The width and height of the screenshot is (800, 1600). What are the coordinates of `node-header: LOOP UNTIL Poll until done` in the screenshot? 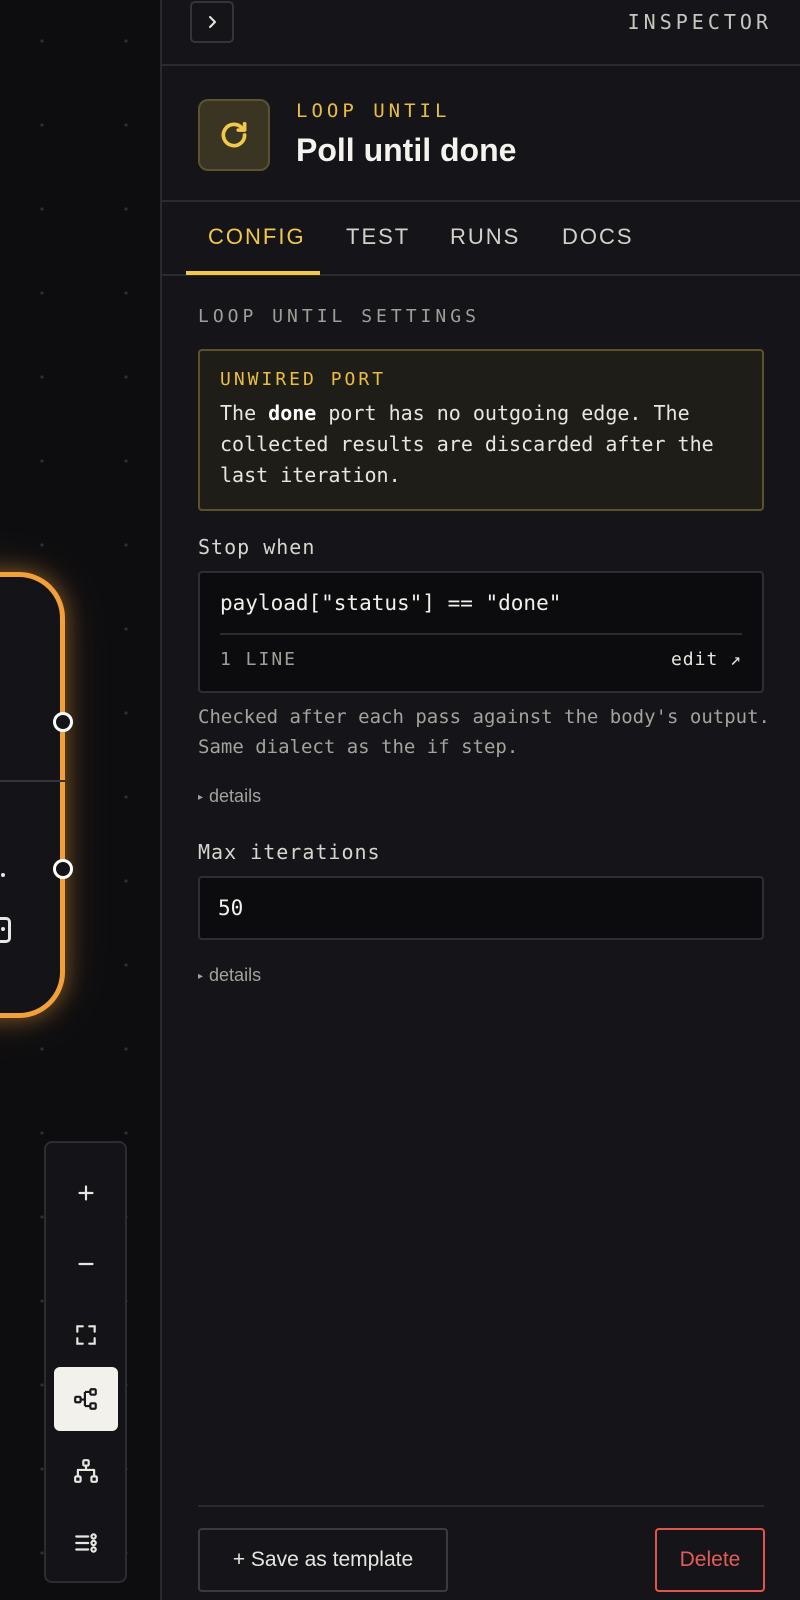 It's located at (481, 134).